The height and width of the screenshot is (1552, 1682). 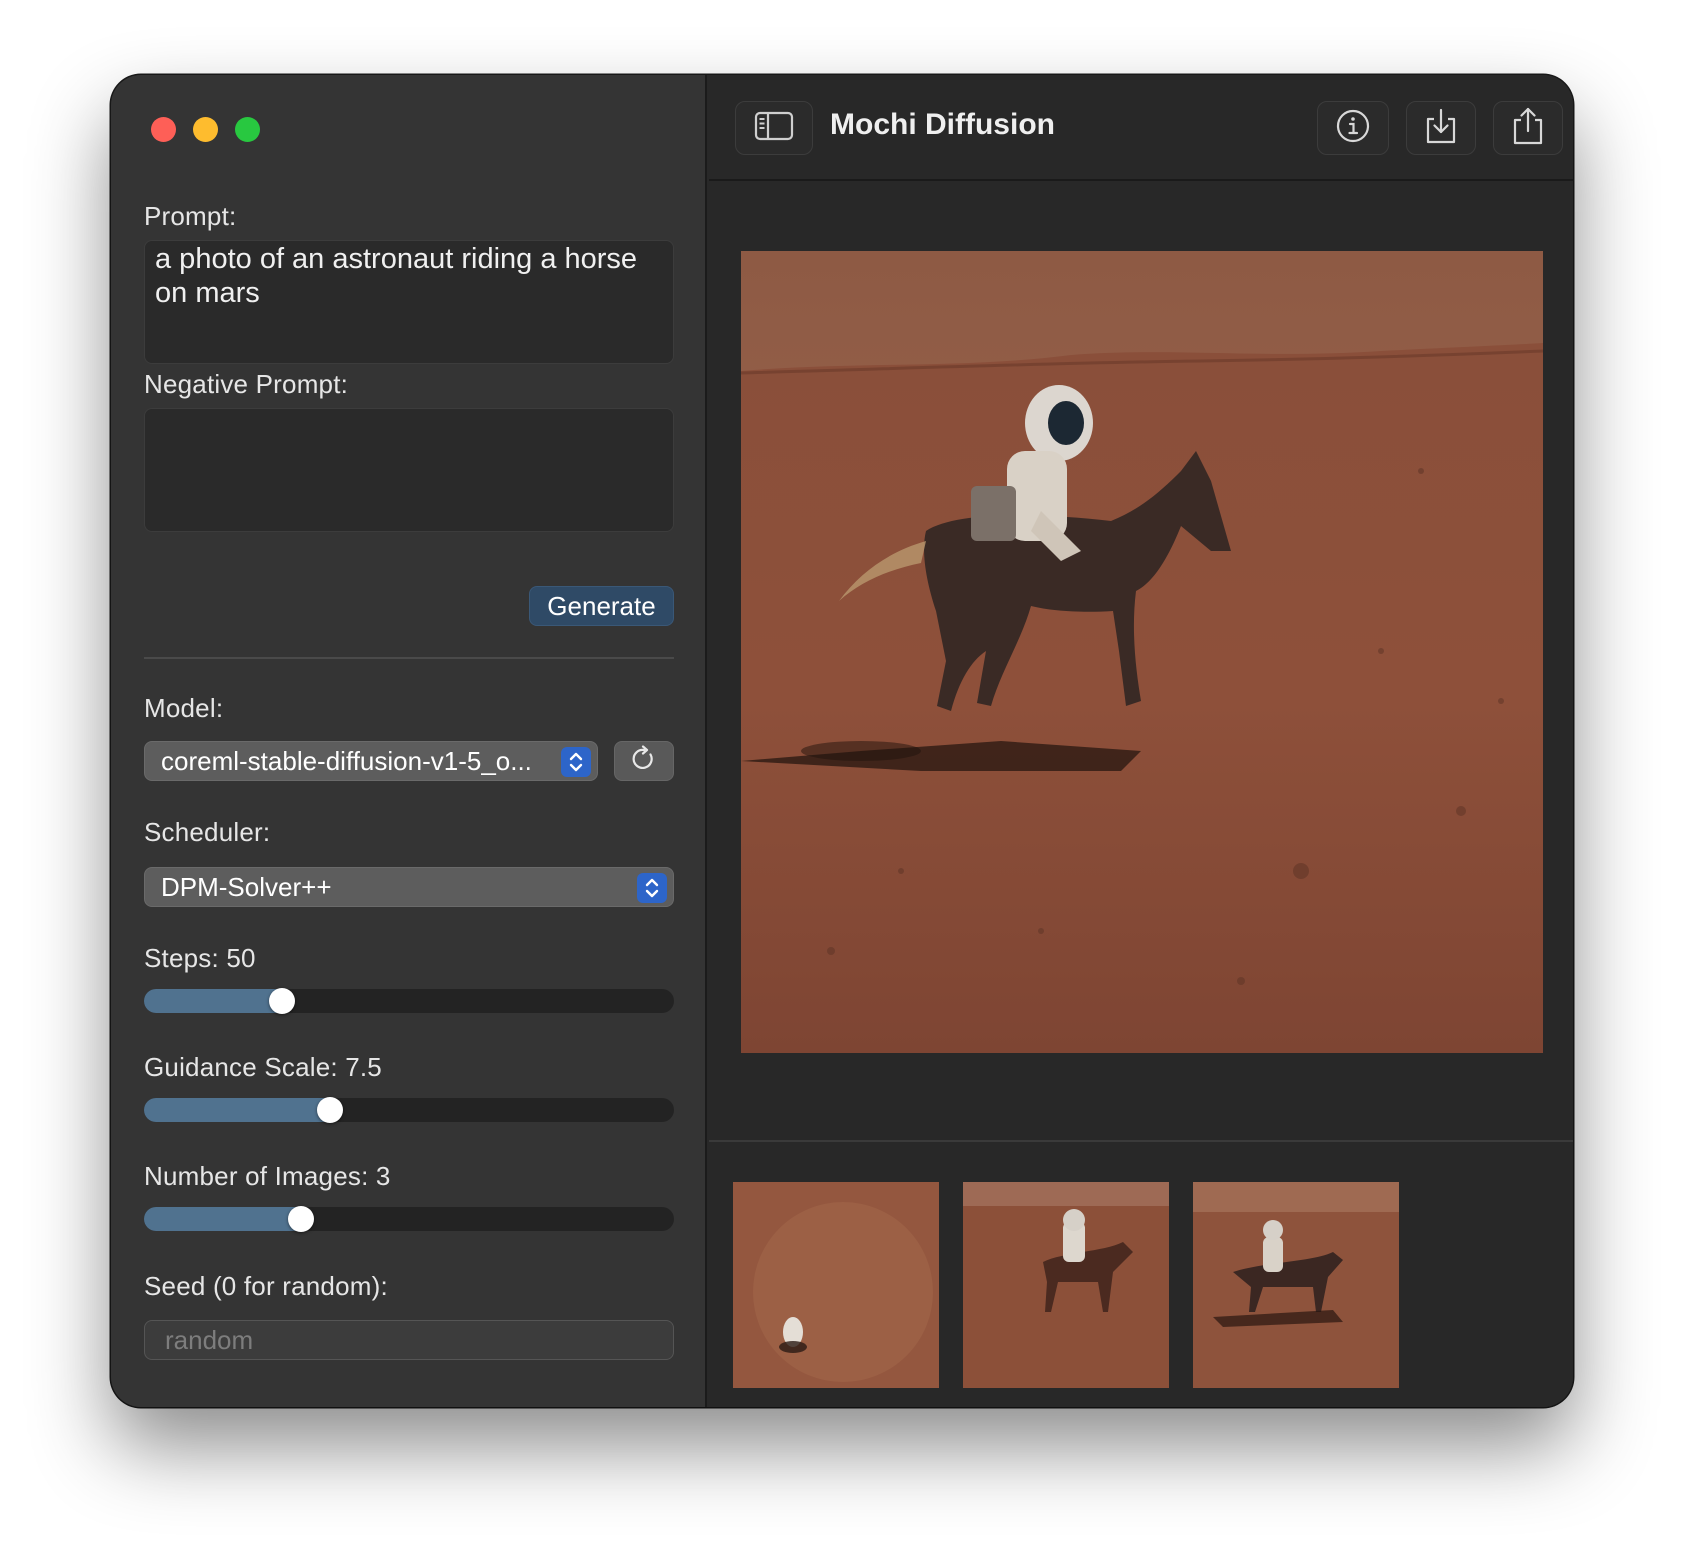 What do you see at coordinates (409, 887) in the screenshot?
I see `scheduler-select: DPM-Solver++` at bounding box center [409, 887].